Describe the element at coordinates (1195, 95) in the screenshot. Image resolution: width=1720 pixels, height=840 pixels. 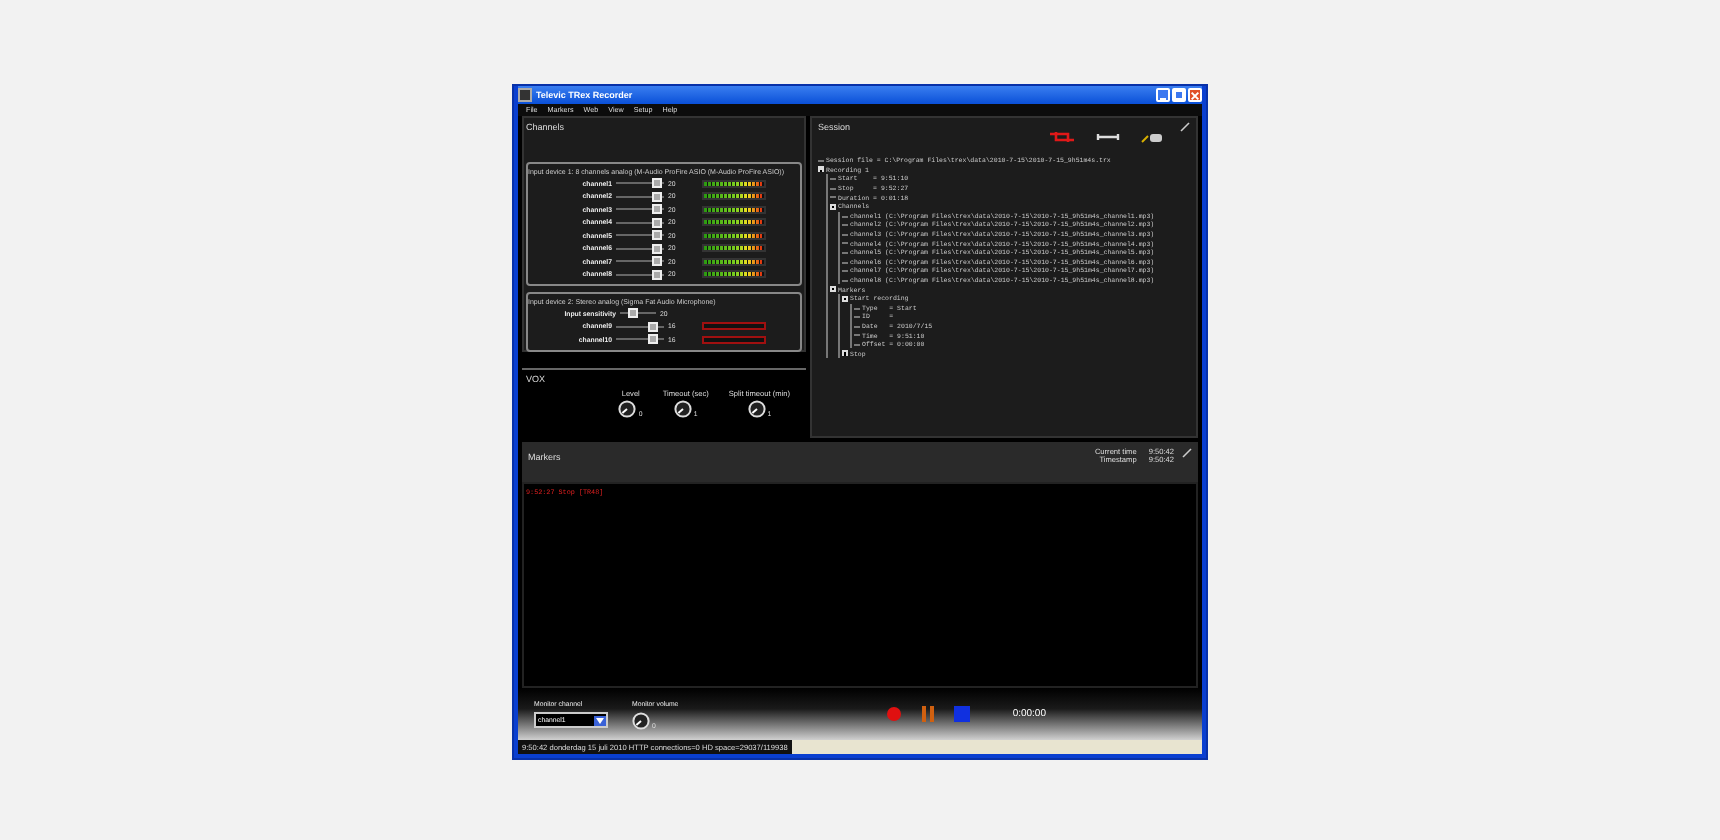
I see `close-button` at that location.